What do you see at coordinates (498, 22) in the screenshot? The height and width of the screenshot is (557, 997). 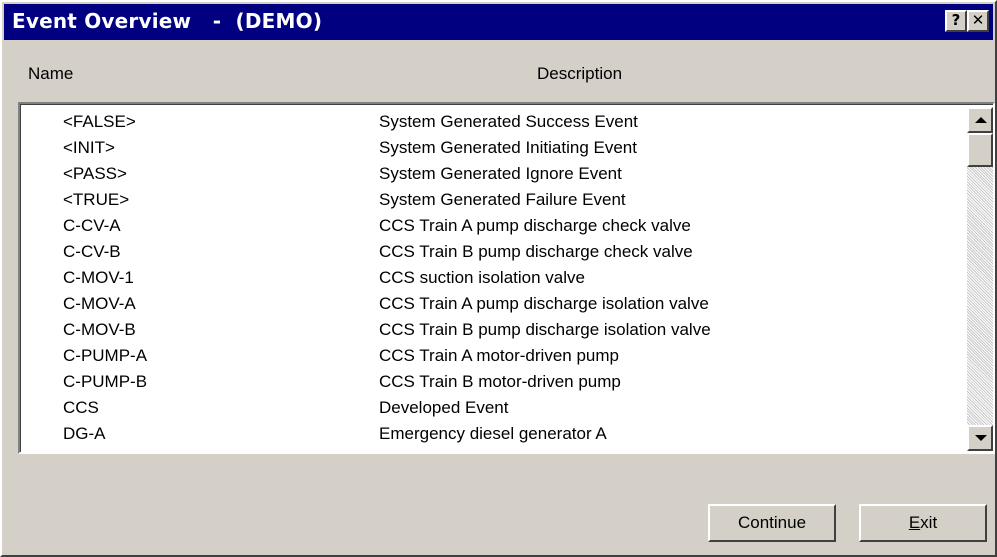 I see `title-bar: Event Overview - (DEMO) ? ✕` at bounding box center [498, 22].